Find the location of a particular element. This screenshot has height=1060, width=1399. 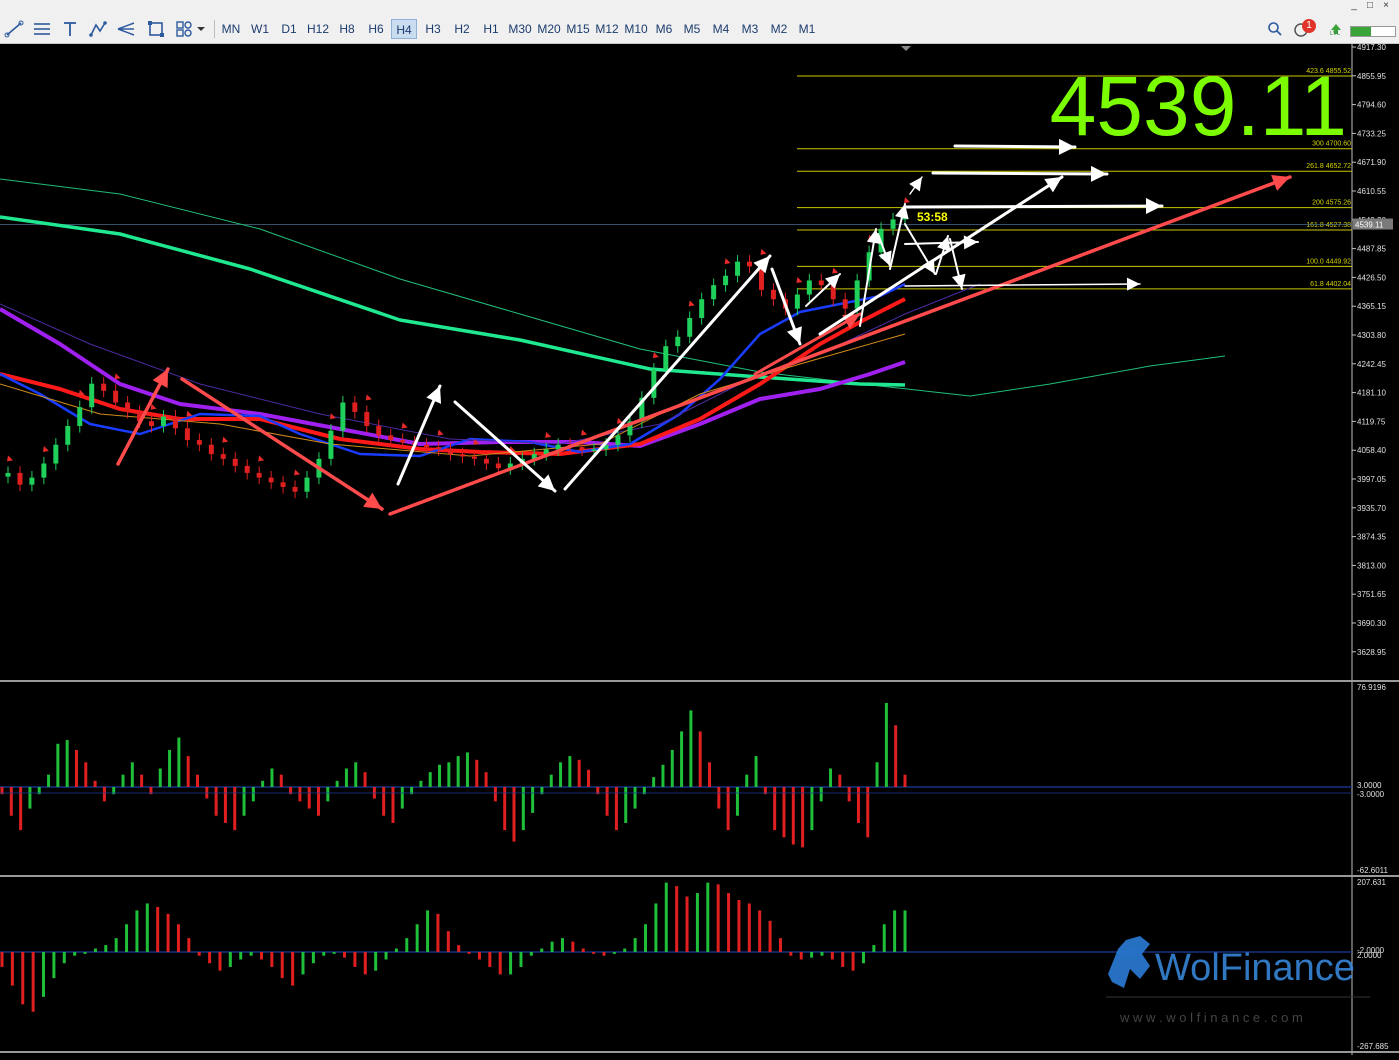

oscillator-1-tick-label: -62.6011 is located at coordinates (1373, 870).